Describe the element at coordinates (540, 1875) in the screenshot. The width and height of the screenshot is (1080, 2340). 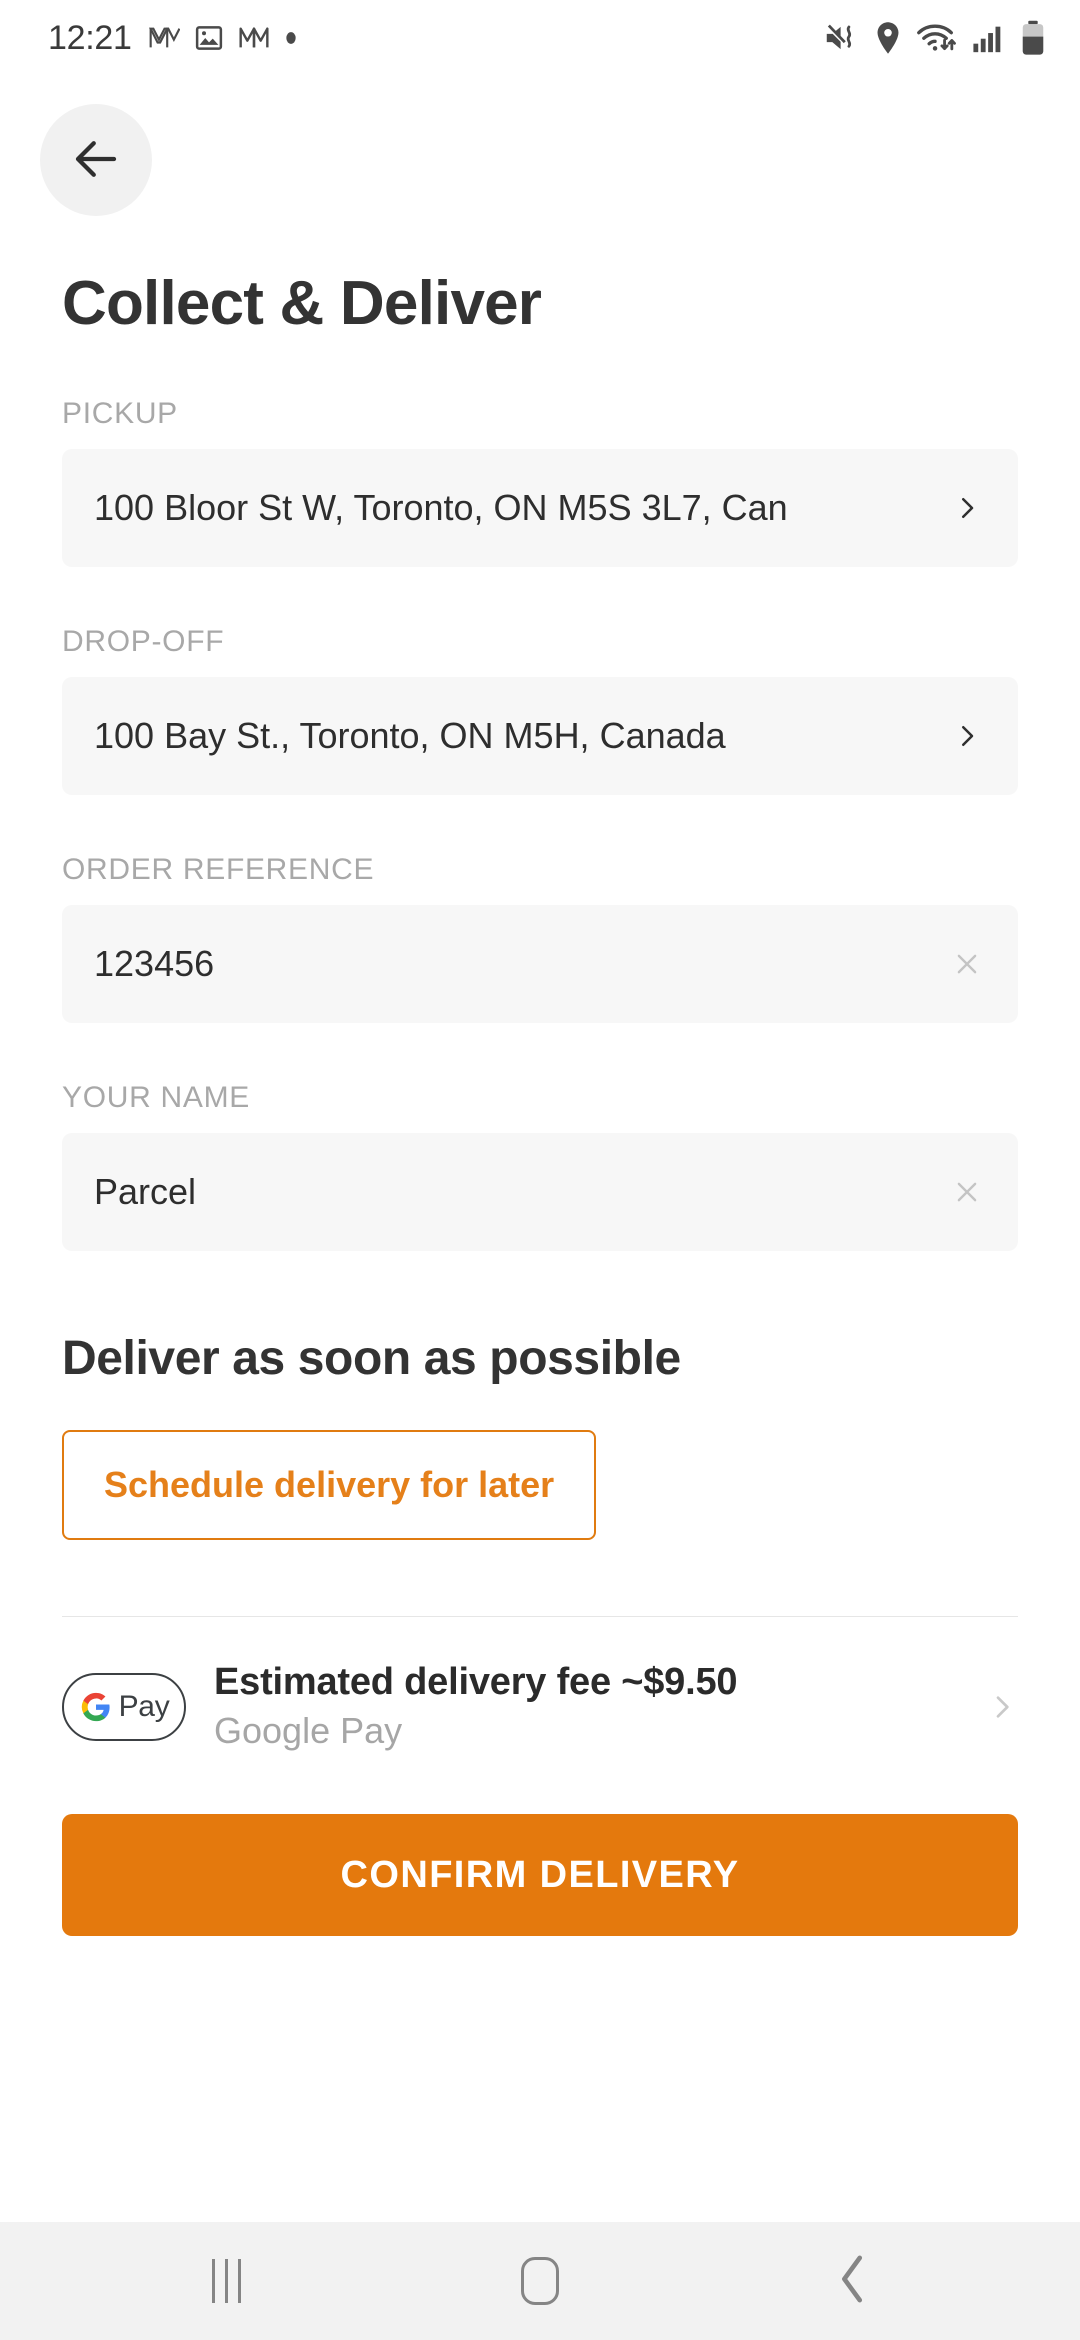
I see `confirm-delivery-button: CONFIRM DELIVERY` at that location.